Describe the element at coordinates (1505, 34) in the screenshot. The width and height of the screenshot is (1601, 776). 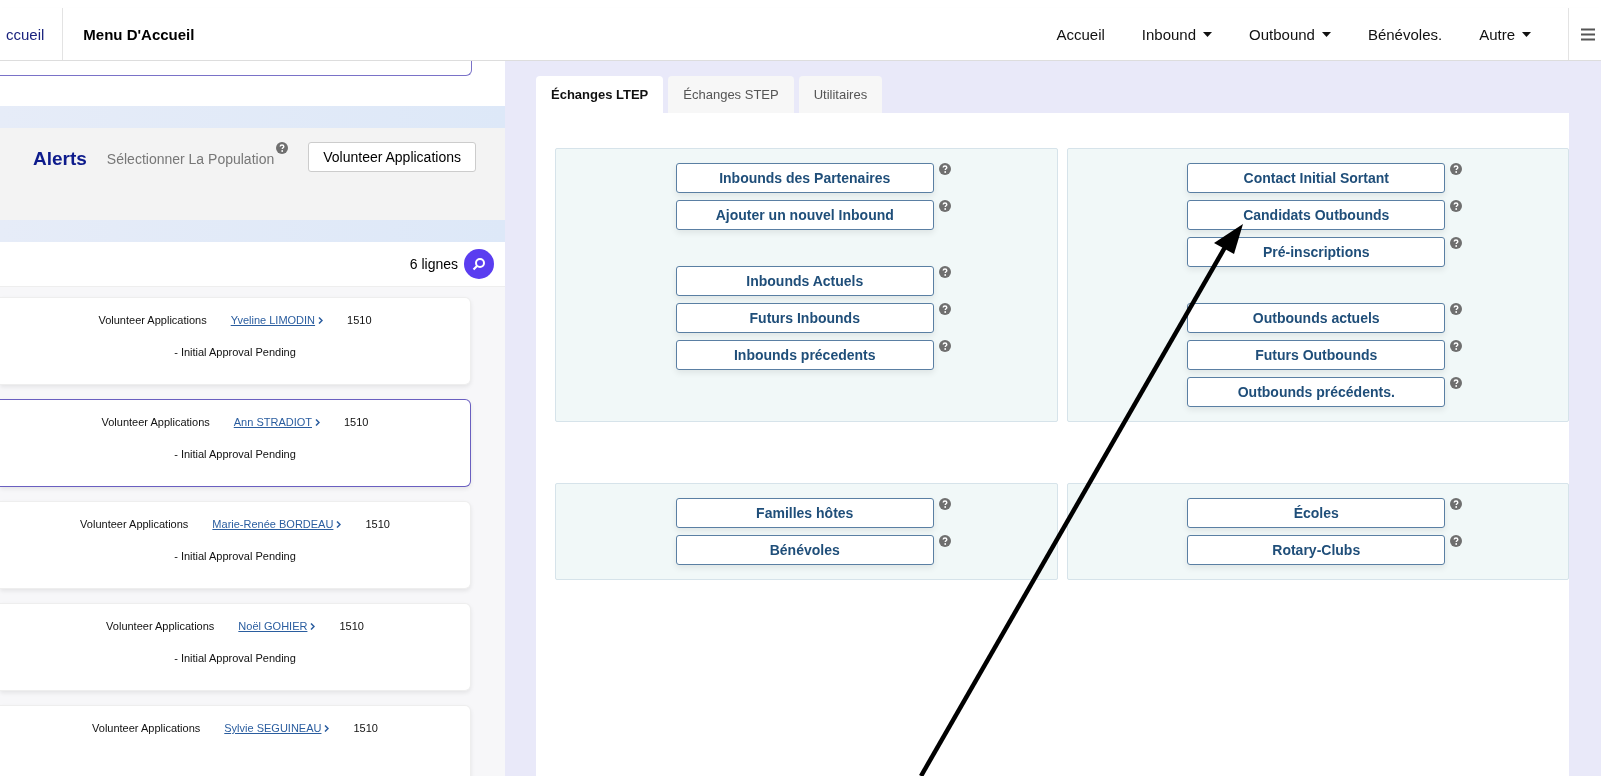
I see `nav-link: Autre` at that location.